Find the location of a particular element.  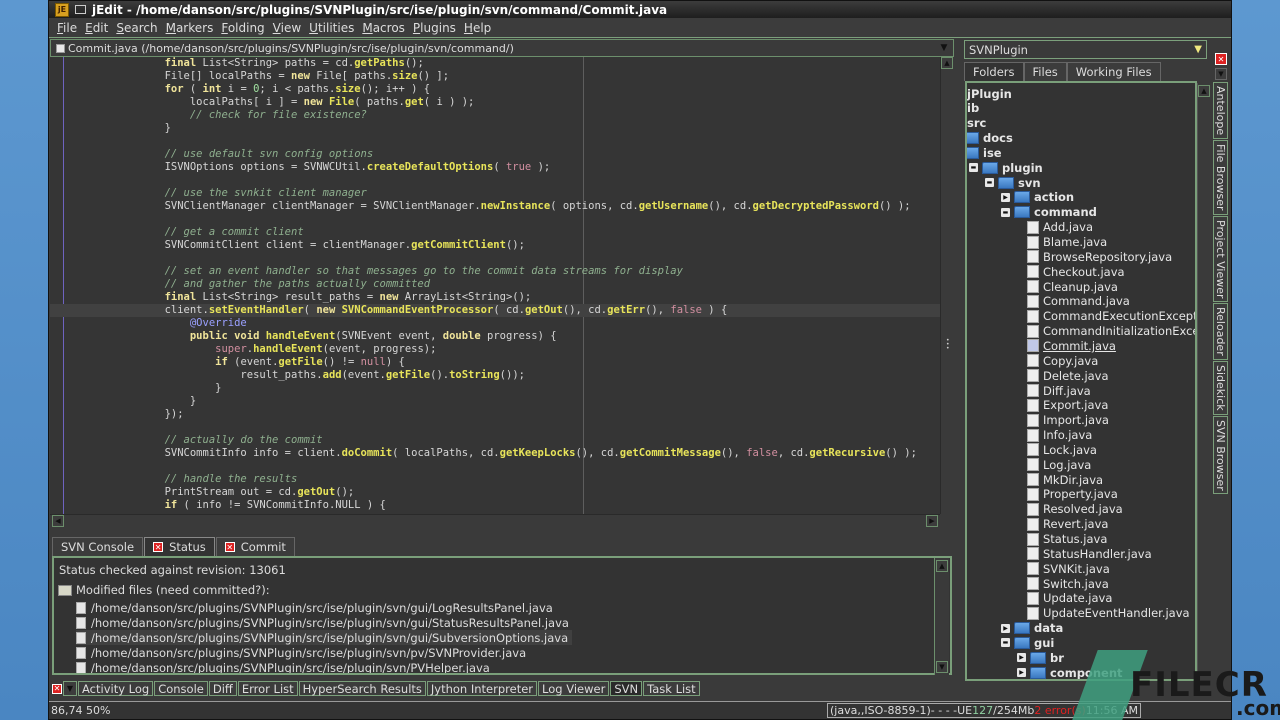

scroll-down-icon: ▼ is located at coordinates (942, 667).